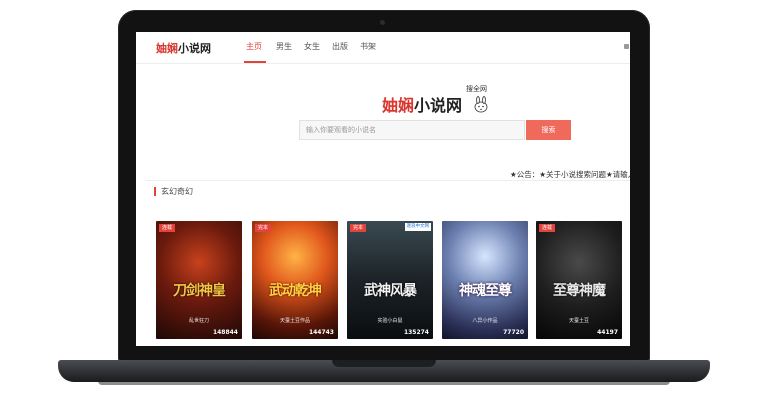 This screenshot has height=412, width=768. I want to click on nav-item-female: 女生, so click(312, 46).